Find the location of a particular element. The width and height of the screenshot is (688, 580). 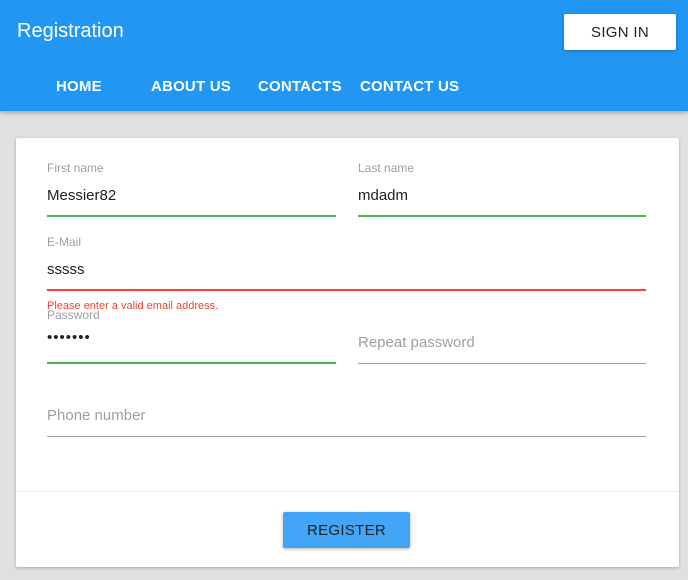

password-input: ••••••• is located at coordinates (69, 337).